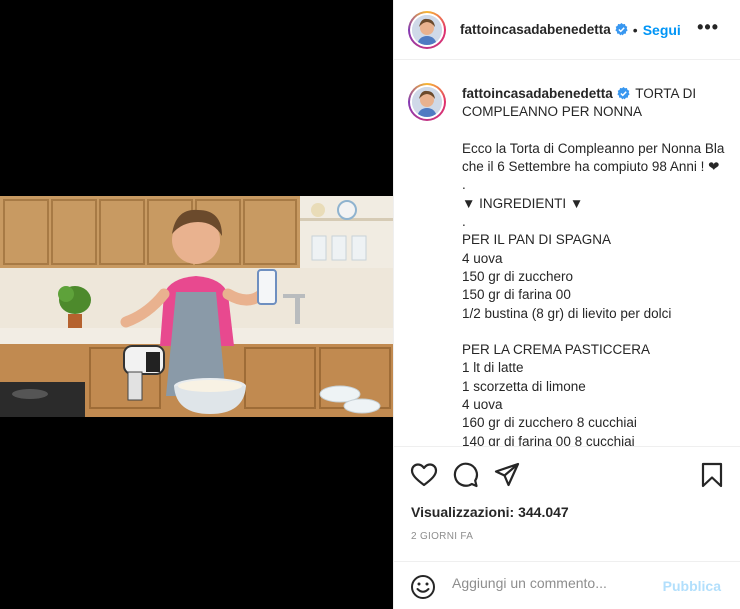 The height and width of the screenshot is (609, 740). I want to click on view-count: Visualizzazioni: 344.047, so click(490, 512).